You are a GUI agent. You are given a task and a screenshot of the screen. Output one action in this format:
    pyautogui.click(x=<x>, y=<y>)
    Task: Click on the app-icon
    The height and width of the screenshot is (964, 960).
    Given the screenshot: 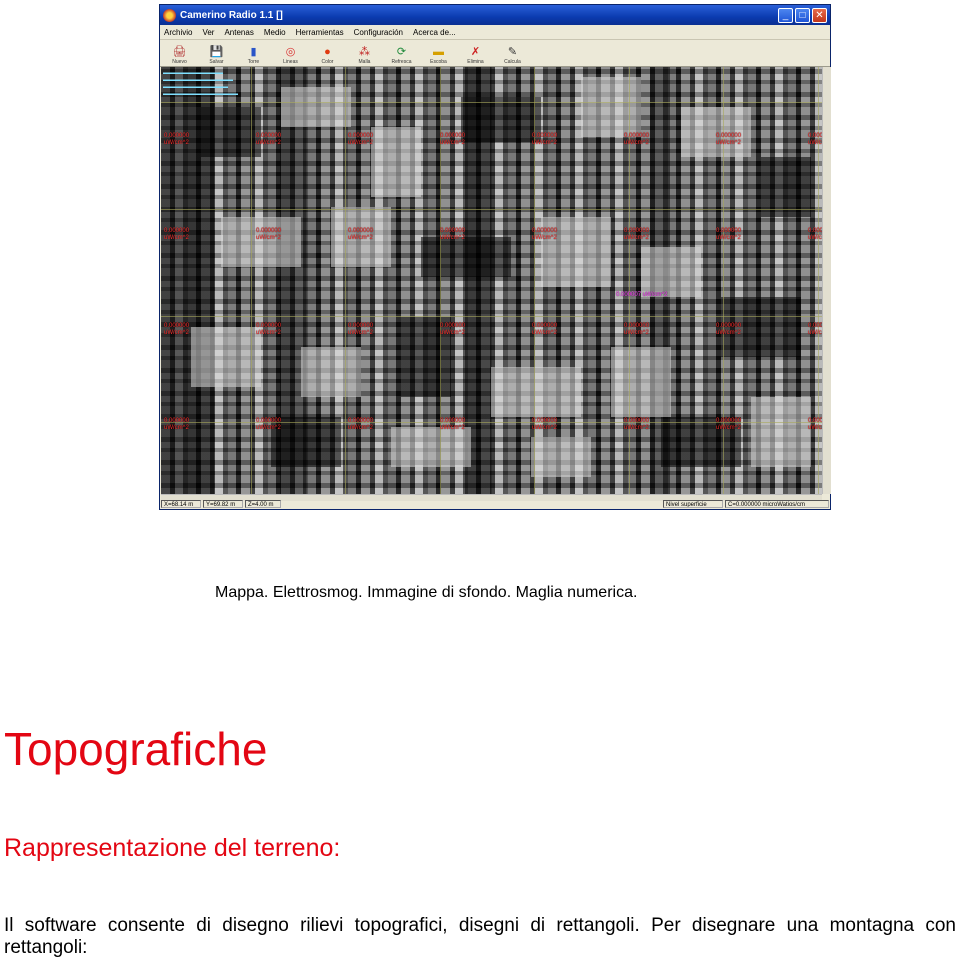 What is the action you would take?
    pyautogui.click(x=169, y=15)
    